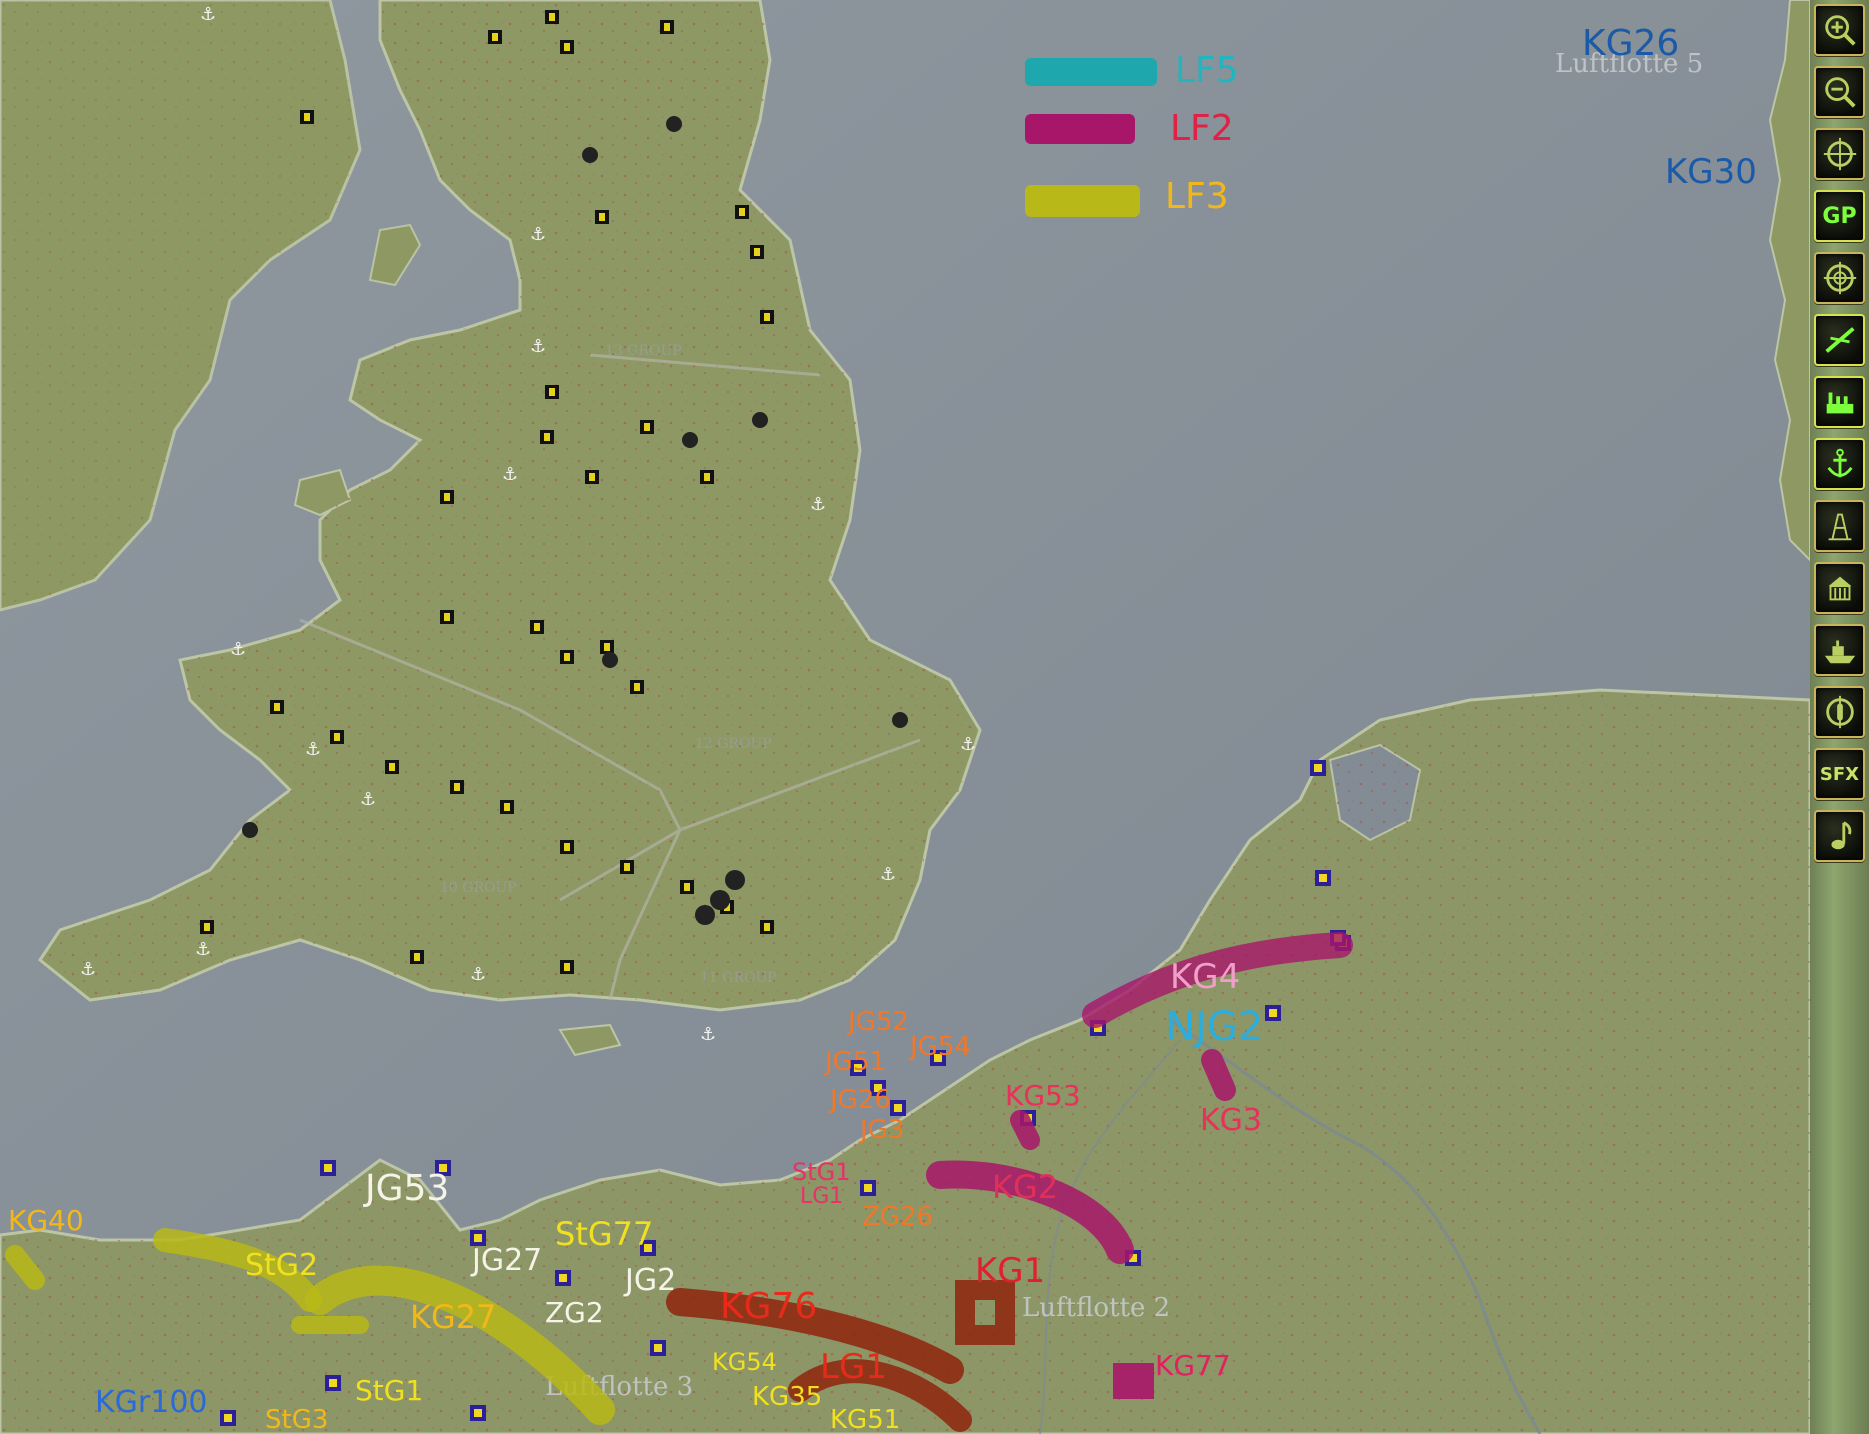 The image size is (1869, 1434). I want to click on factory-icon, so click(1839, 403).